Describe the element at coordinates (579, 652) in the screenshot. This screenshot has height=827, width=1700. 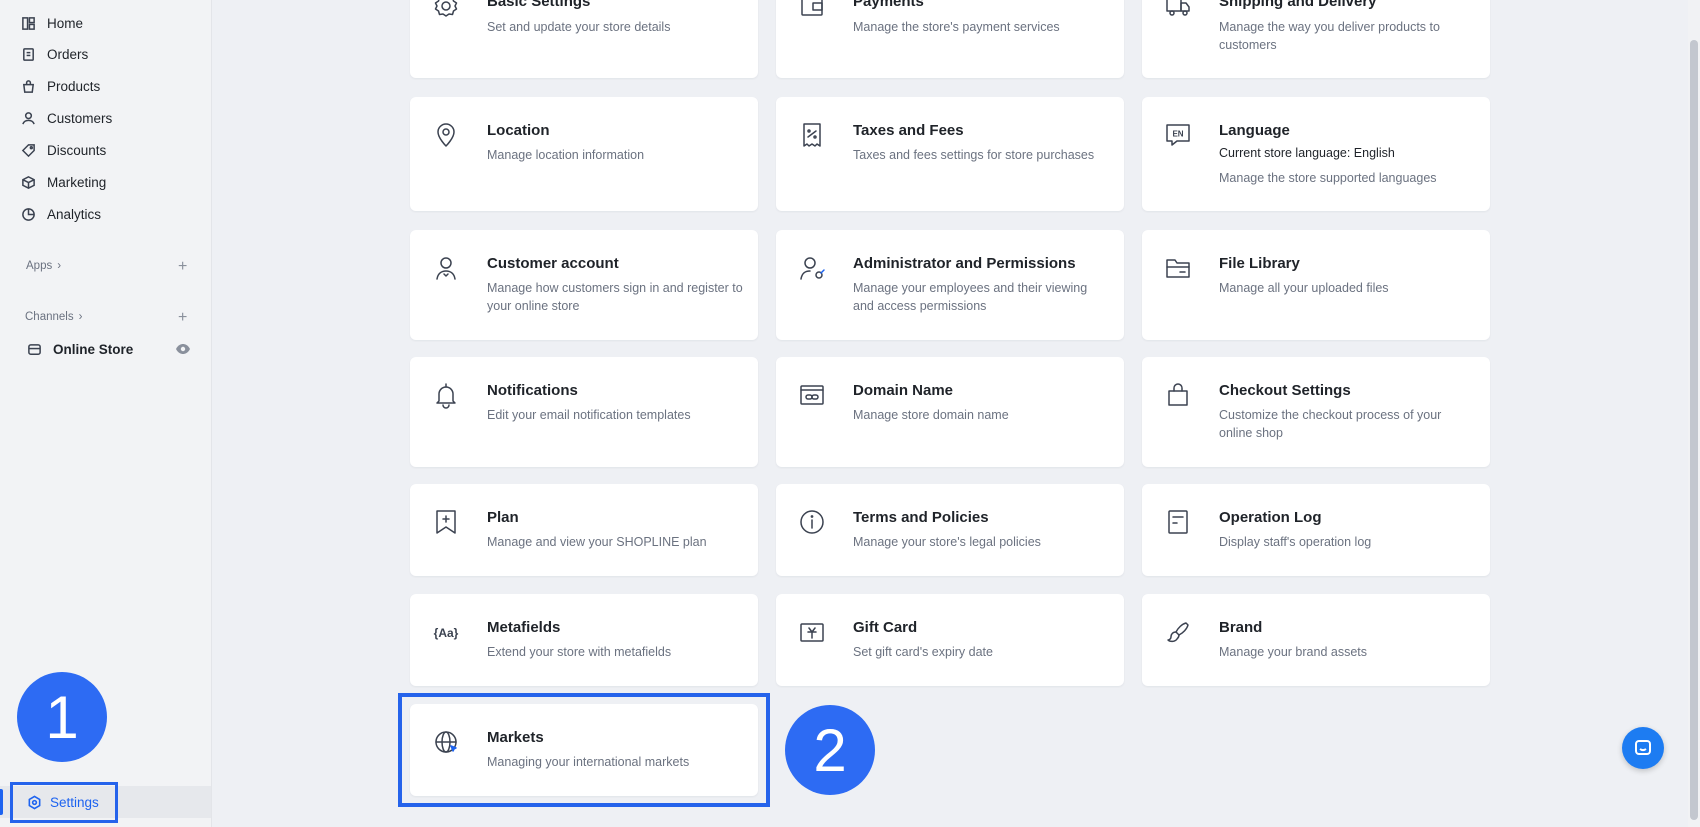
I see `card-description: Extend your store with metafields` at that location.